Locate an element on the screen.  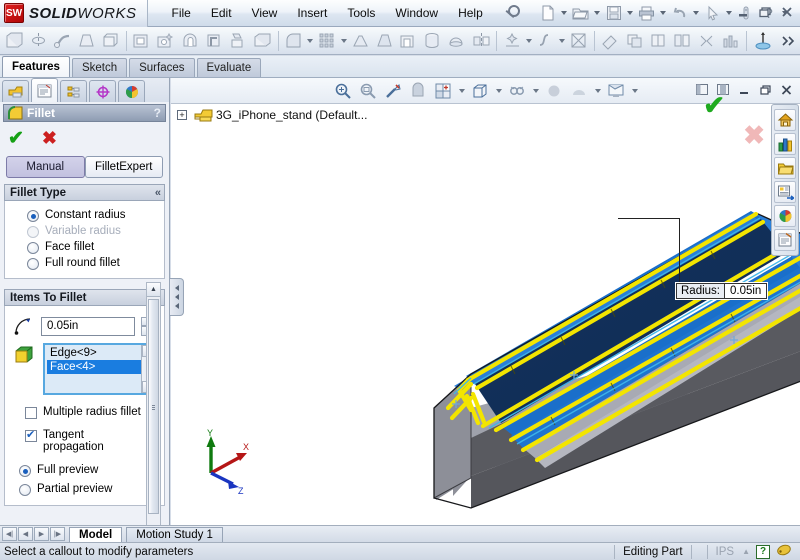
open-folder-icon is located at coordinates (581, 13).